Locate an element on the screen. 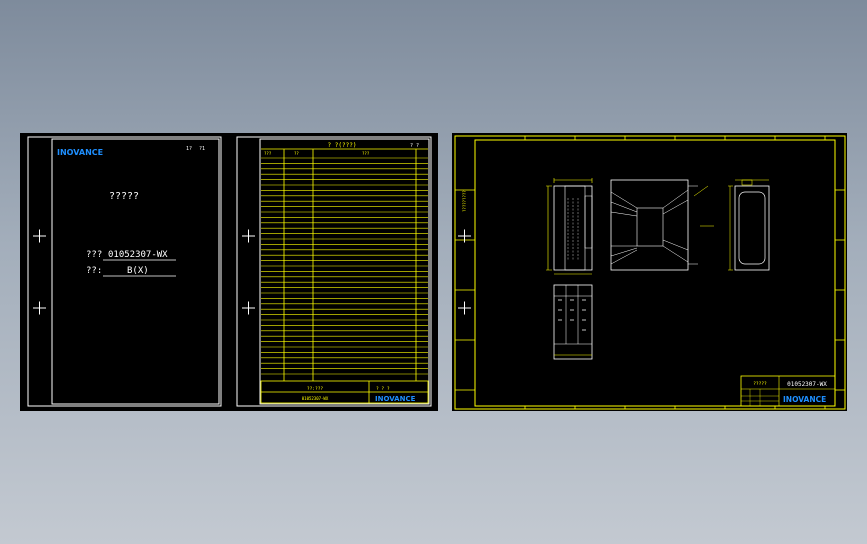 This screenshot has height=544, width=867. cover-version-label: ??: is located at coordinates (94, 271).